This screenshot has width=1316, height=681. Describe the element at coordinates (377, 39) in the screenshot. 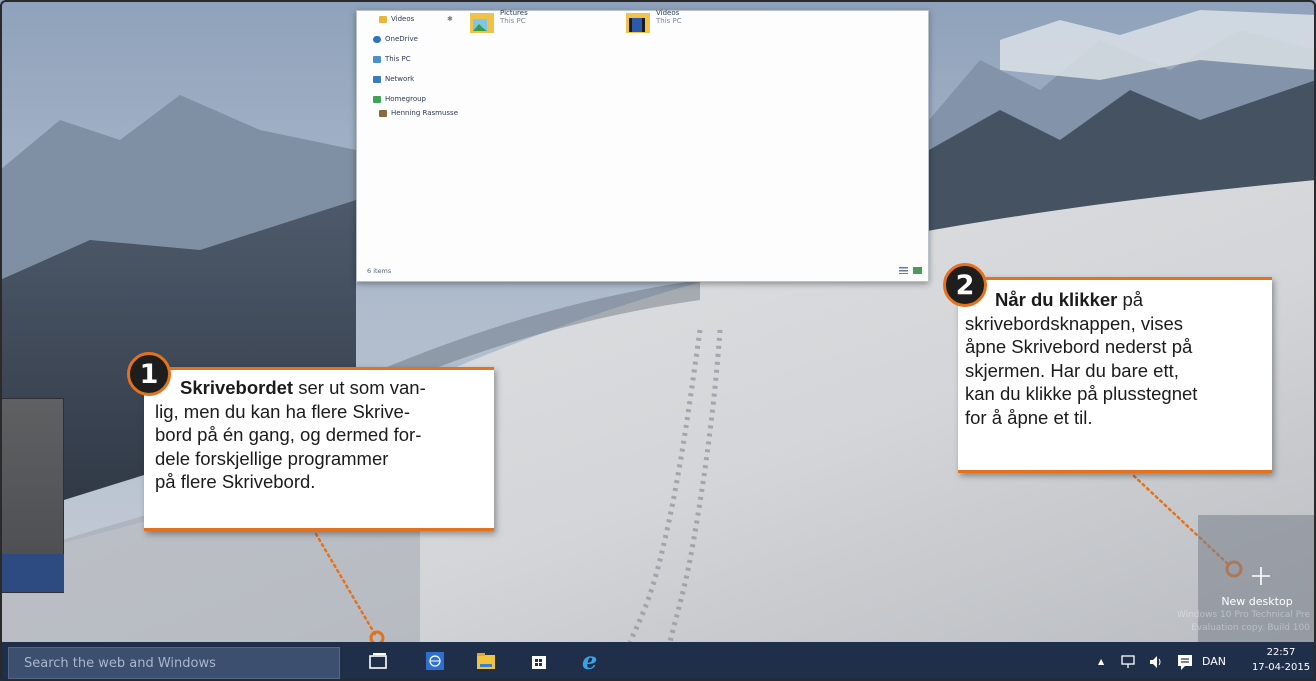

I see `onedrive-icon` at that location.